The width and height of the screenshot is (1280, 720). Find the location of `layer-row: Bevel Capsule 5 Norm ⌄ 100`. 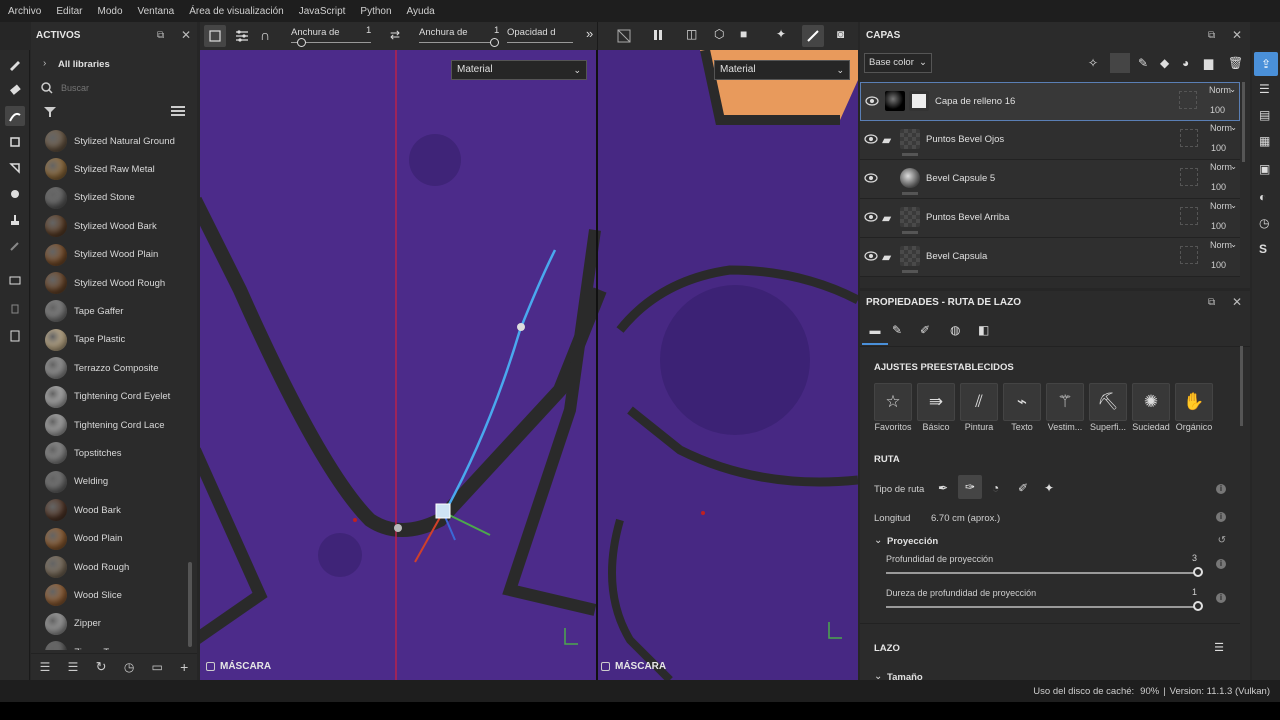

layer-row: Bevel Capsule 5 Norm ⌄ 100 is located at coordinates (1050, 179).